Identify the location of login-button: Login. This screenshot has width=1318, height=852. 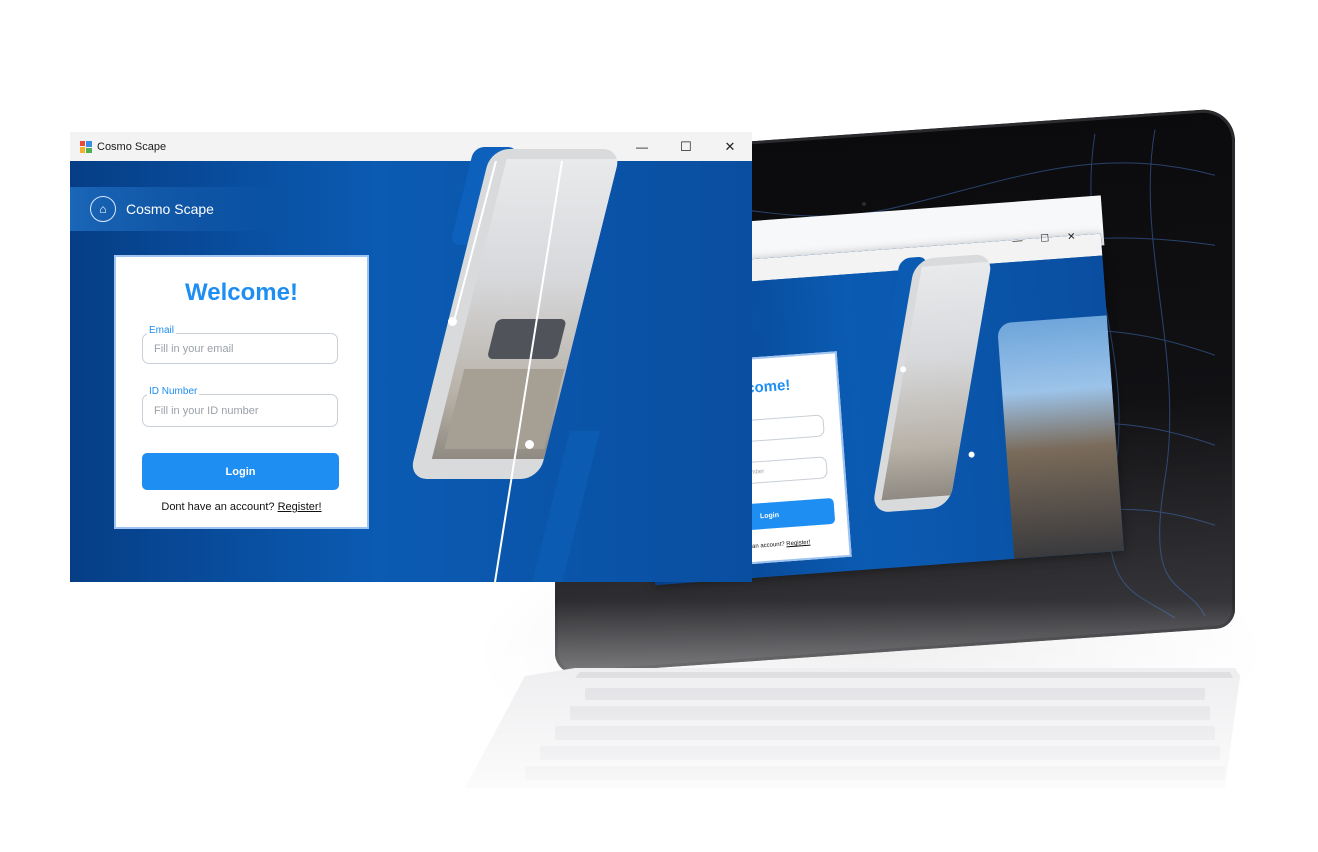
(240, 471).